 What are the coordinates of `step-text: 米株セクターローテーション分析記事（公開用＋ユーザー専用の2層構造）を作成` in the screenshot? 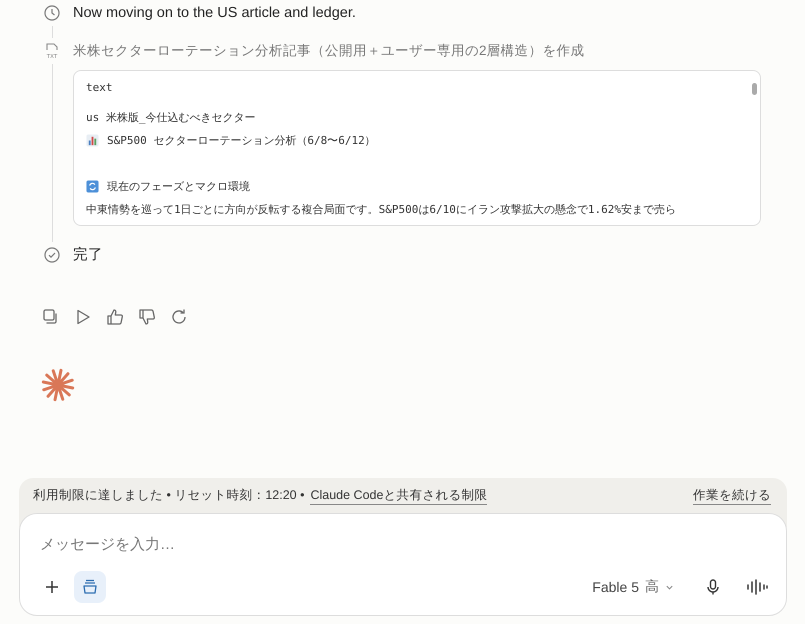 It's located at (329, 51).